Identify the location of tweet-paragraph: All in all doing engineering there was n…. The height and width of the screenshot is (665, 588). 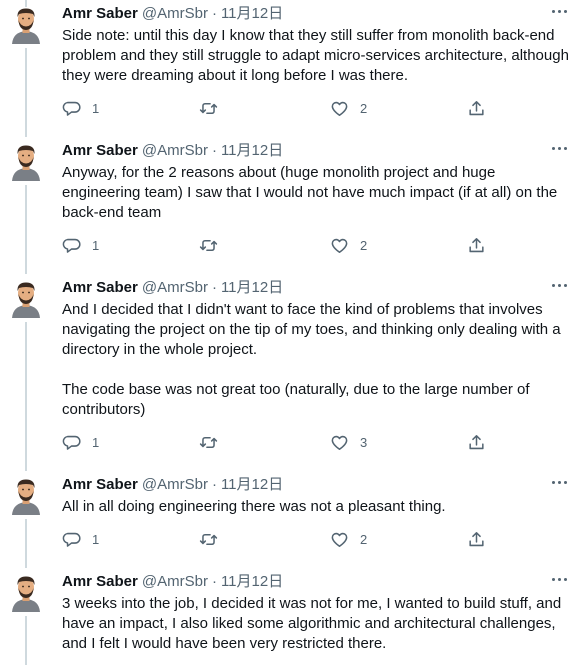
(254, 506).